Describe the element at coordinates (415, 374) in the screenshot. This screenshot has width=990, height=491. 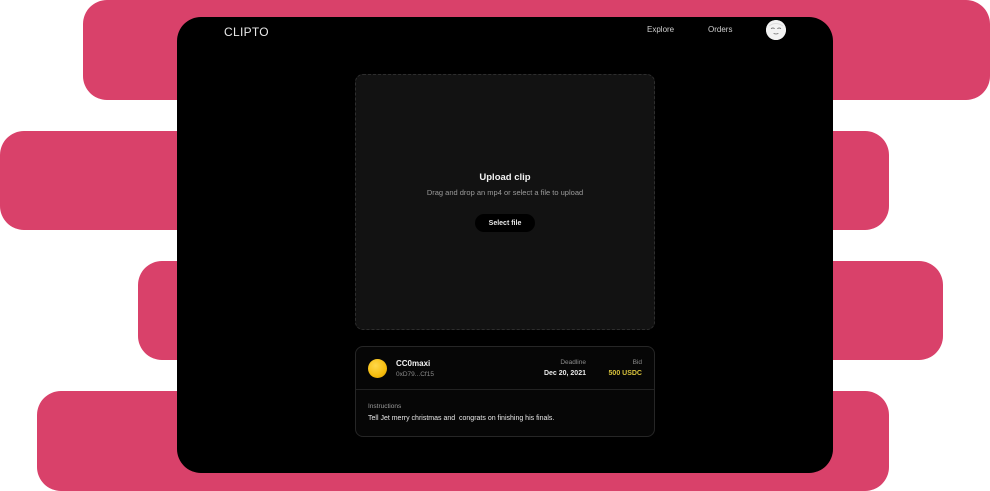
I see `requester-address: 0xD79...Cf15` at that location.